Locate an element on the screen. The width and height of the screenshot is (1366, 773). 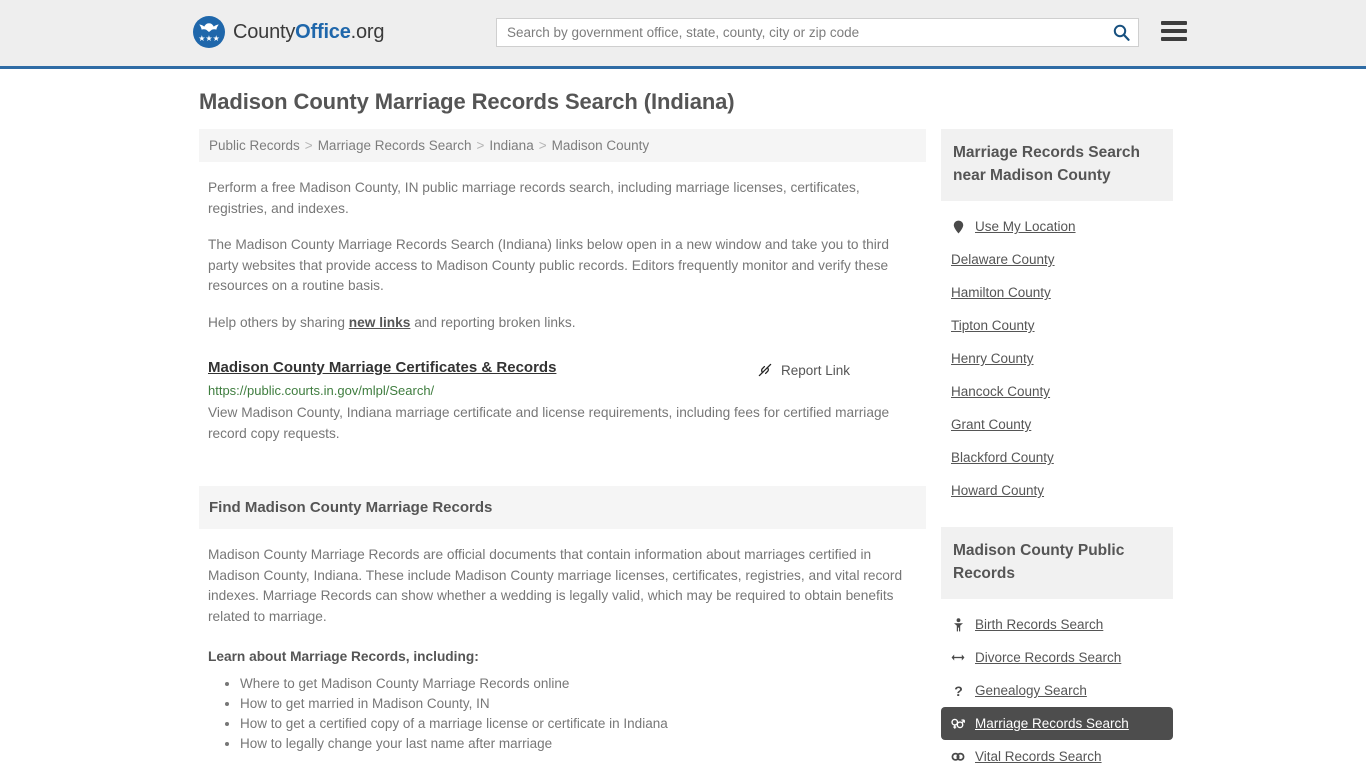
sidebar-item-birth-records-search: Birth Records Search is located at coordinates (1057, 624).